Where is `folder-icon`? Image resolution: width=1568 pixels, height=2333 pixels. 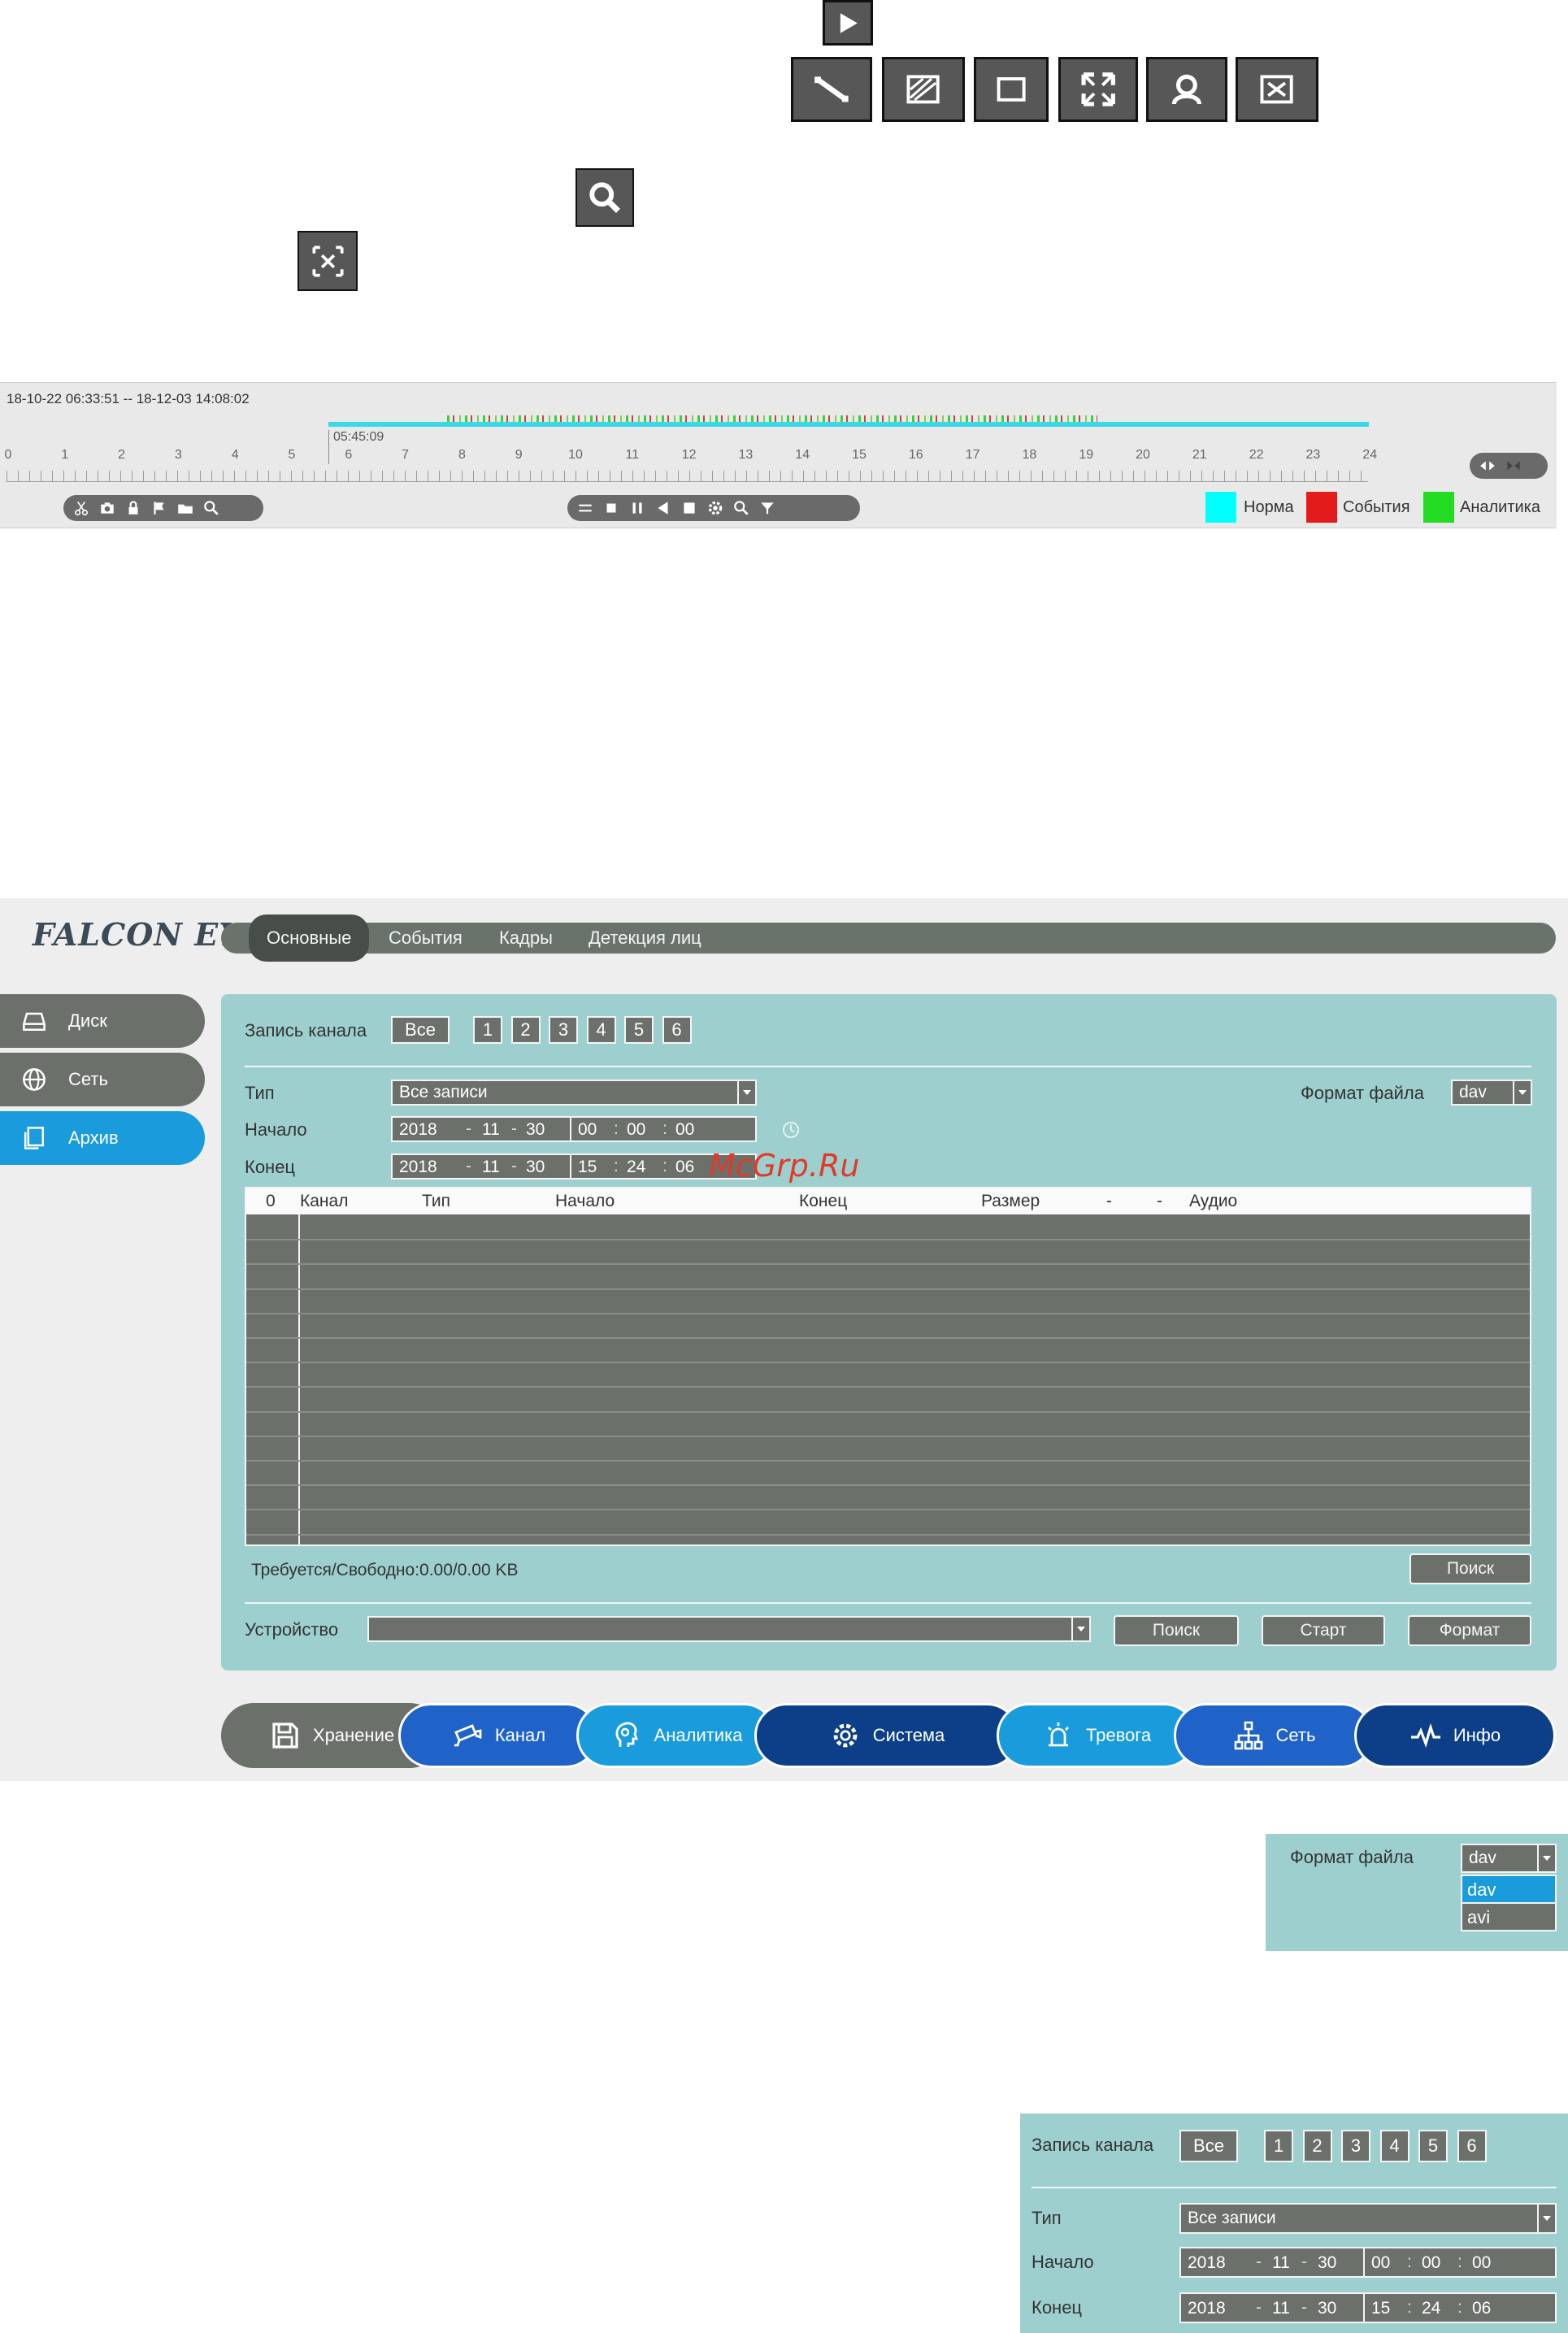 folder-icon is located at coordinates (185, 508).